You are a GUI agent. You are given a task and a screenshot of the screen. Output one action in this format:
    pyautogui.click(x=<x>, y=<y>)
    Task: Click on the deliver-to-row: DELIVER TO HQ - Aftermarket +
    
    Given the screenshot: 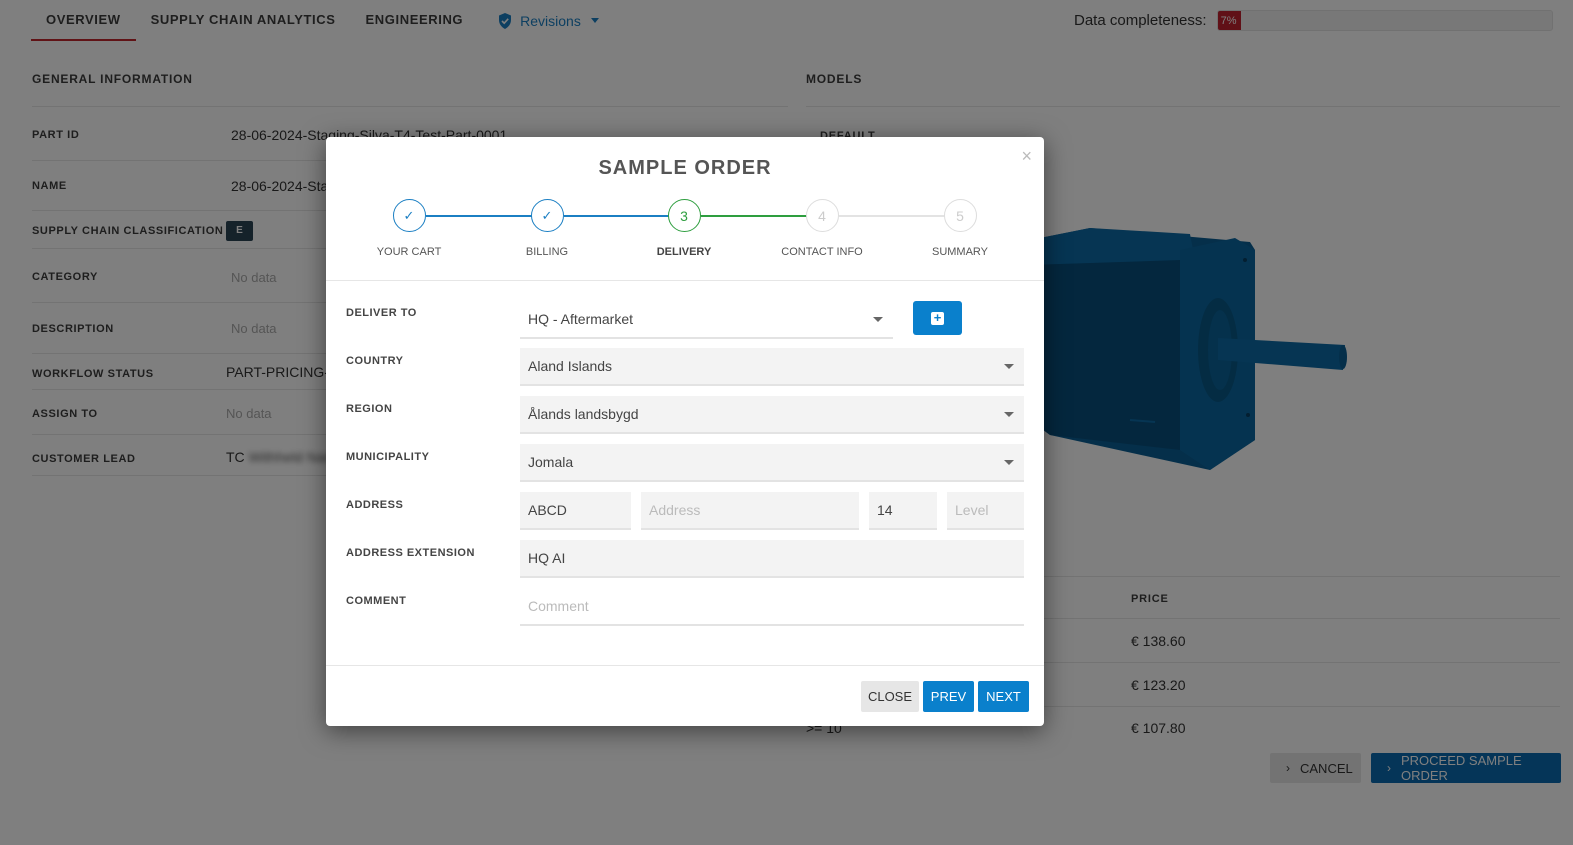 What is the action you would take?
    pyautogui.click(x=685, y=321)
    